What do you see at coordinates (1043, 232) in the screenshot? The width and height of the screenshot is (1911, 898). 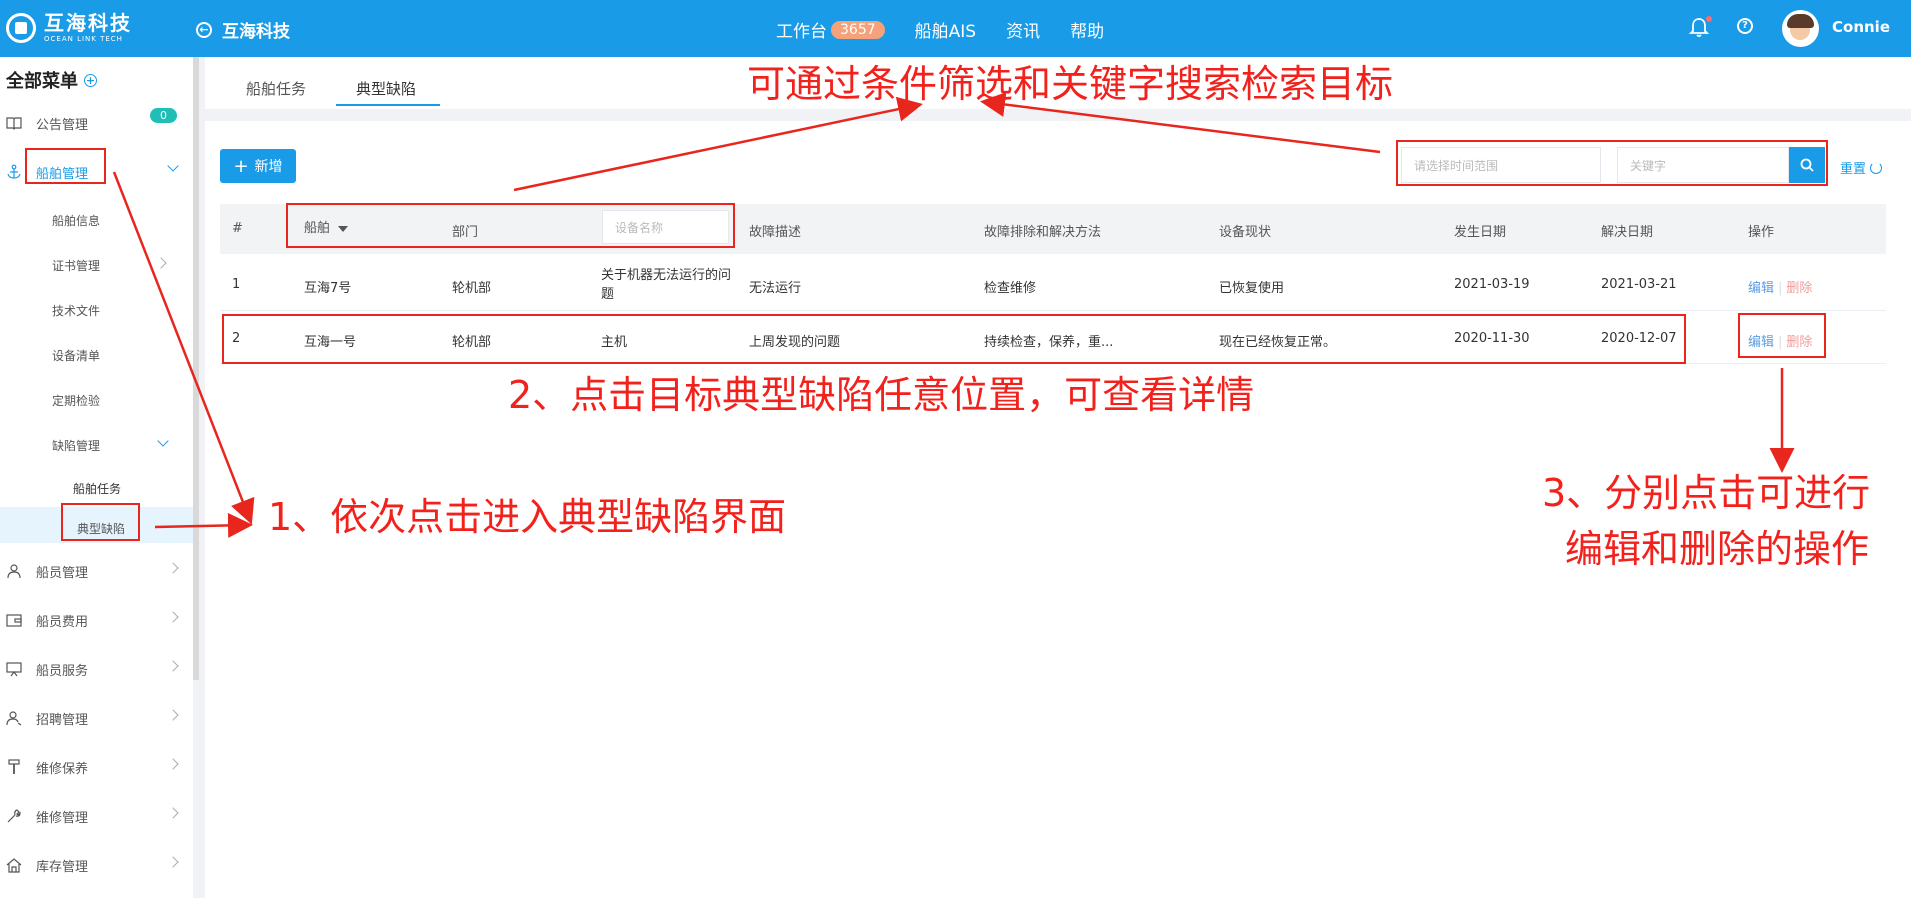 I see `column-solution: 故障排除和解决方法` at bounding box center [1043, 232].